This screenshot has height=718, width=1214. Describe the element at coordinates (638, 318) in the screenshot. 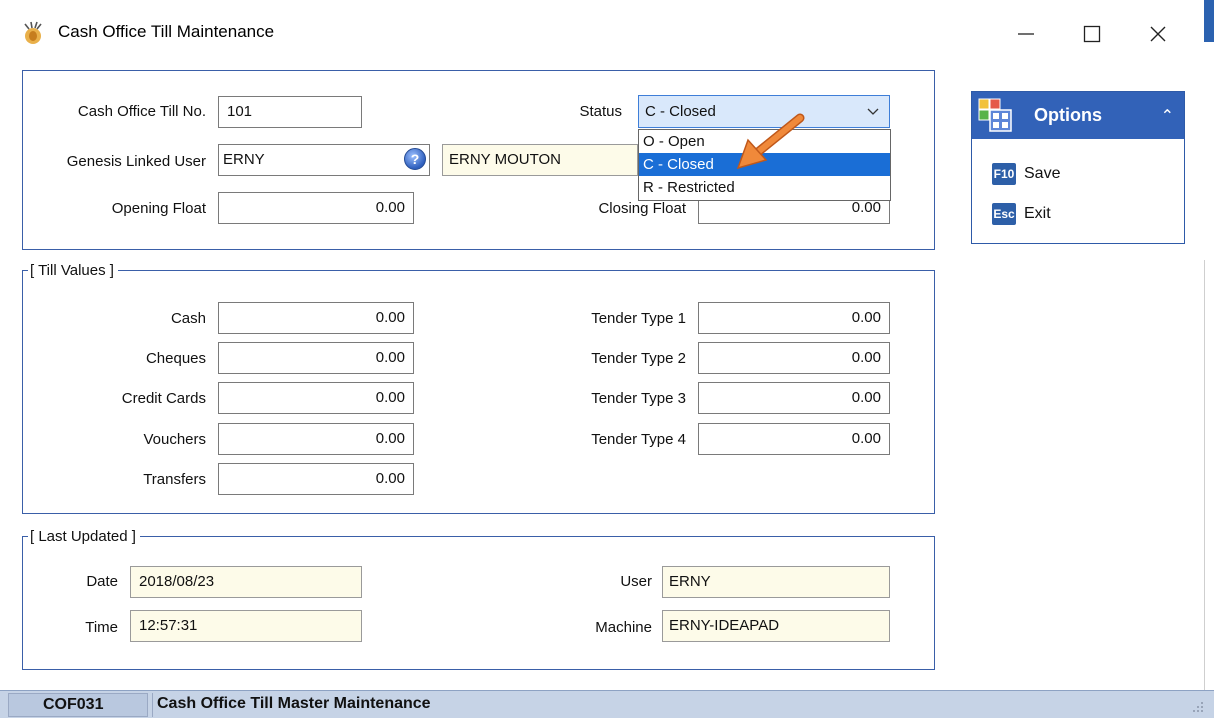

I see `tender-type-1-label: Tender Type 1` at that location.